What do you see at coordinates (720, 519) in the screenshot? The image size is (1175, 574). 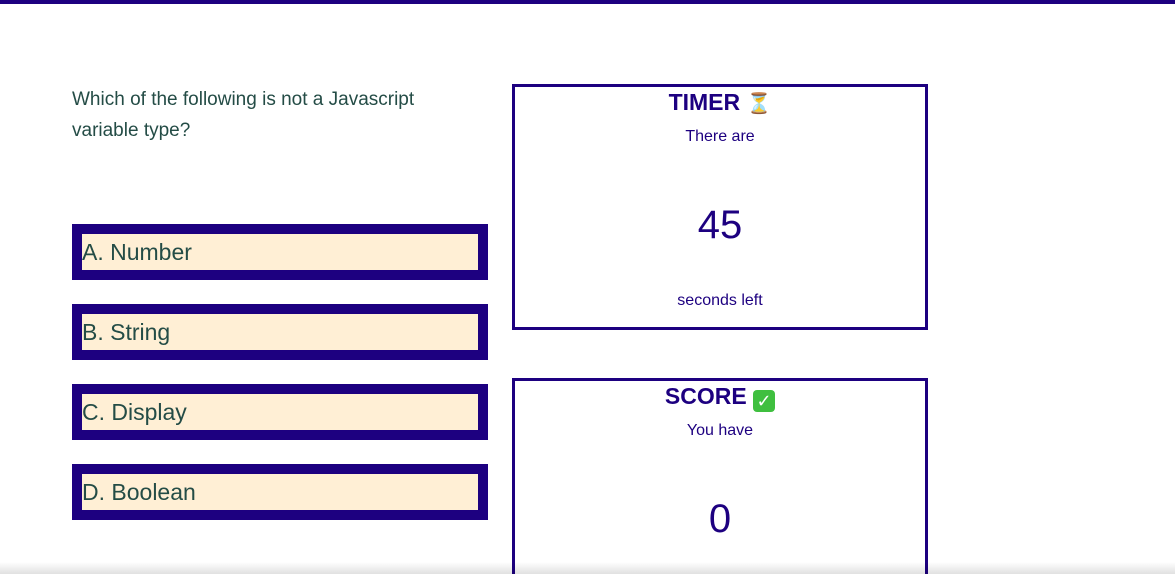 I see `score-value: 0` at bounding box center [720, 519].